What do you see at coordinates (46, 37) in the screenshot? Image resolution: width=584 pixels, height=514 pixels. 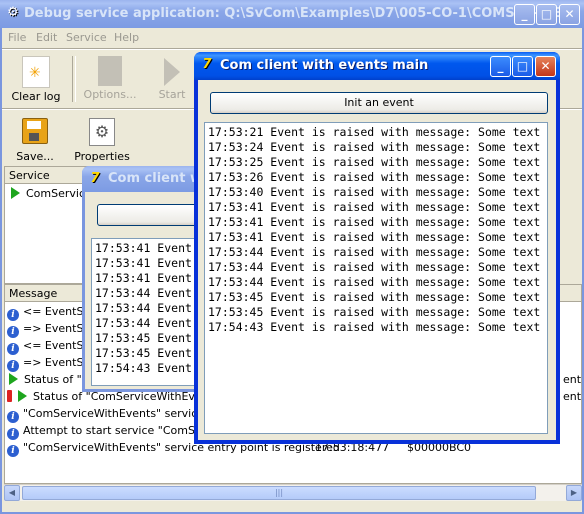 I see `menu-edit: Edit` at bounding box center [46, 37].